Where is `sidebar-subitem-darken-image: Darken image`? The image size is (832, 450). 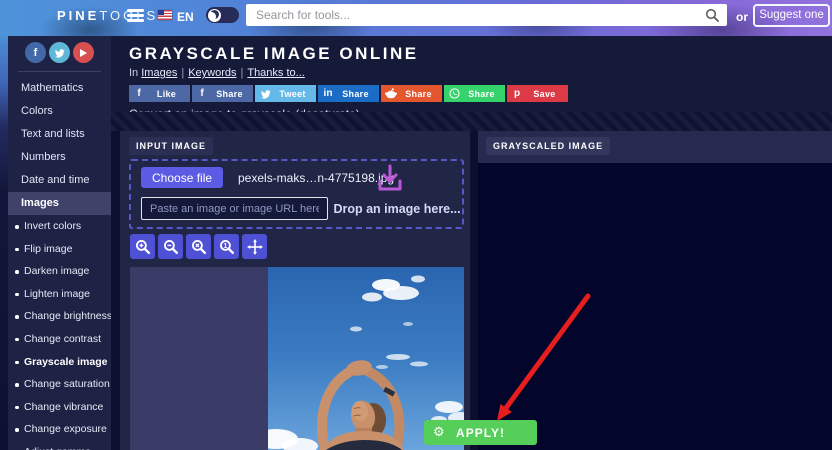
sidebar-subitem-darken-image: Darken image is located at coordinates (59, 271).